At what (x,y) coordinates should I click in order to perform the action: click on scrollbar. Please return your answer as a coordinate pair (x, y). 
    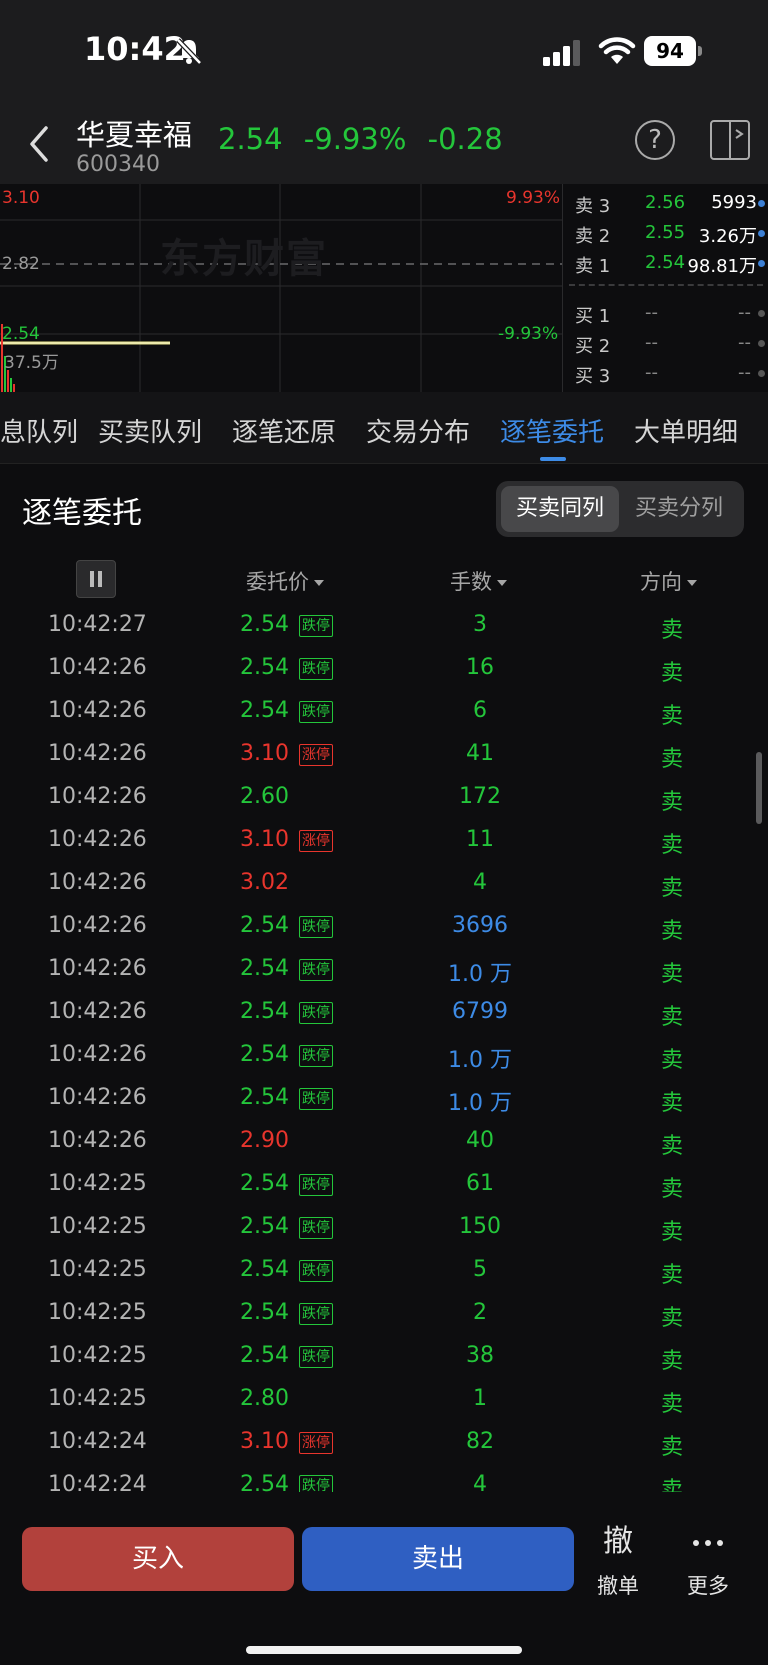
    Looking at the image, I should click on (759, 788).